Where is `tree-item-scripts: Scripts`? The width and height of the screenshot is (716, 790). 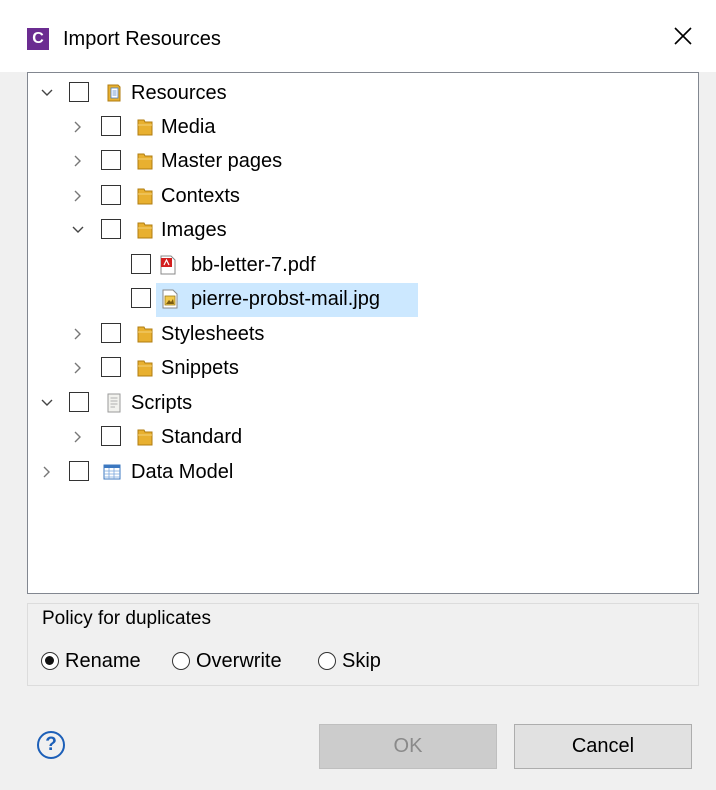
tree-item-scripts: Scripts is located at coordinates (363, 403).